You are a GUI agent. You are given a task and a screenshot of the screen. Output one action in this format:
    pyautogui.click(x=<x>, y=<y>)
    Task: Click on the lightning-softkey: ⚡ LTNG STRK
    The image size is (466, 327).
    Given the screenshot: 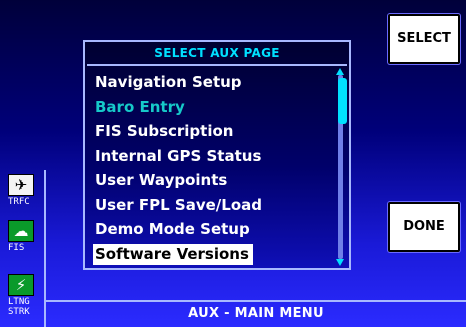 What is the action you would take?
    pyautogui.click(x=24, y=295)
    